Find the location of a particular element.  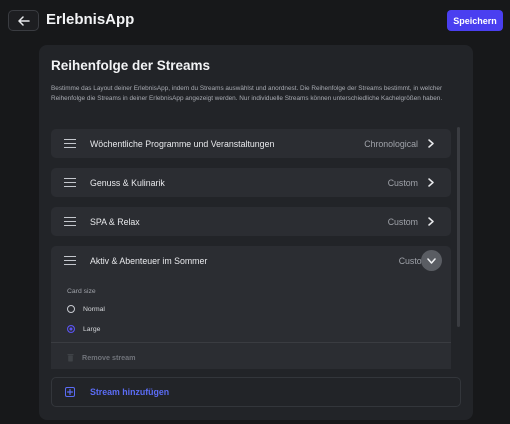

back-button is located at coordinates (23, 20).